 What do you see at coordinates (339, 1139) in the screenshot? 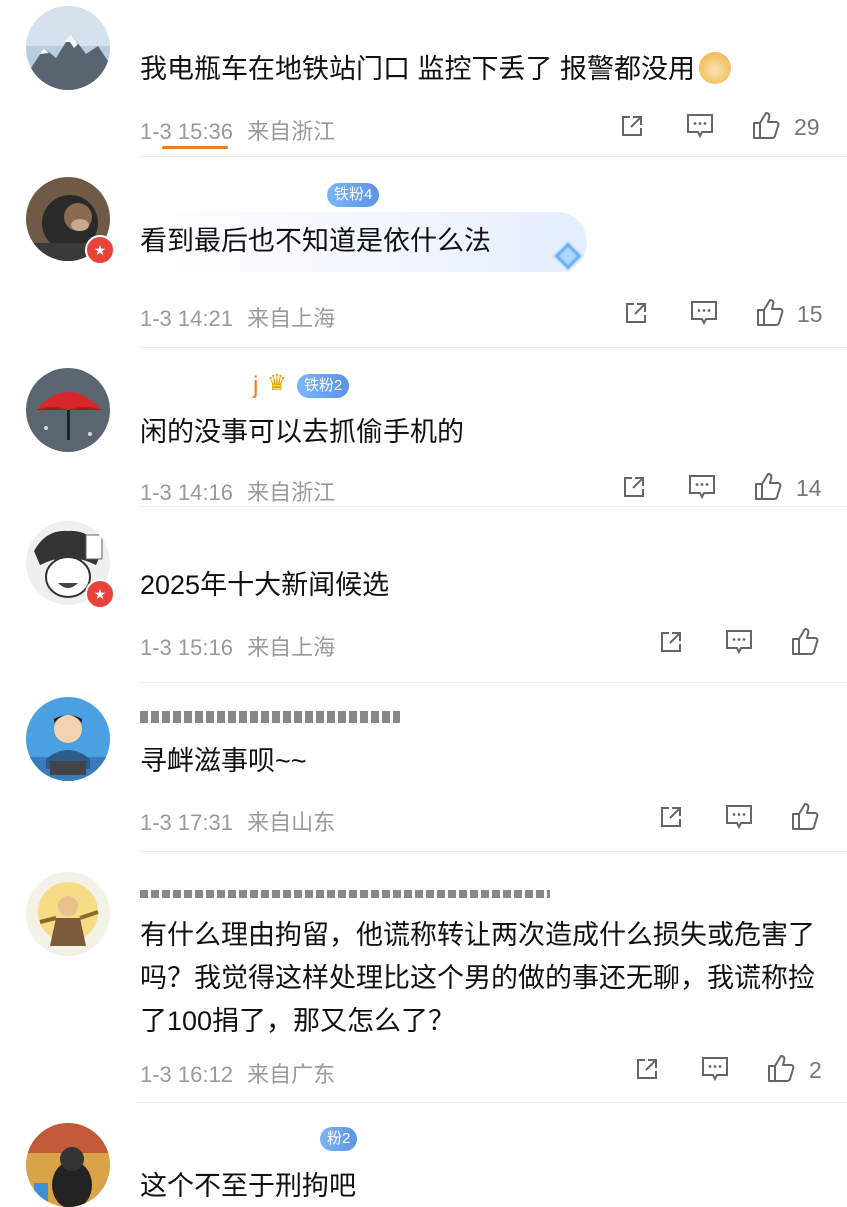
I see `fan-badge: 粉2` at bounding box center [339, 1139].